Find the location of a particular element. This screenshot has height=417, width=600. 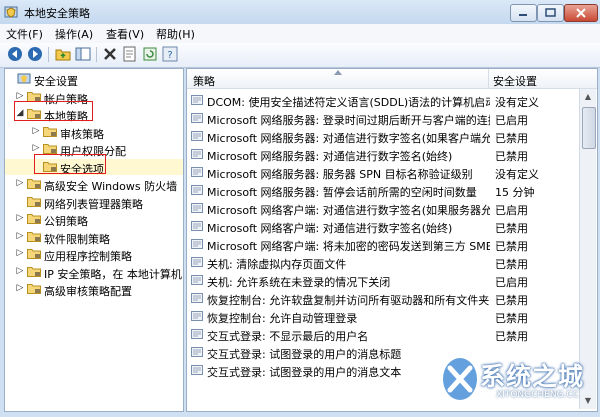

tree-item-label: IP 安全策略，在 本地计算机 is located at coordinates (113, 274).